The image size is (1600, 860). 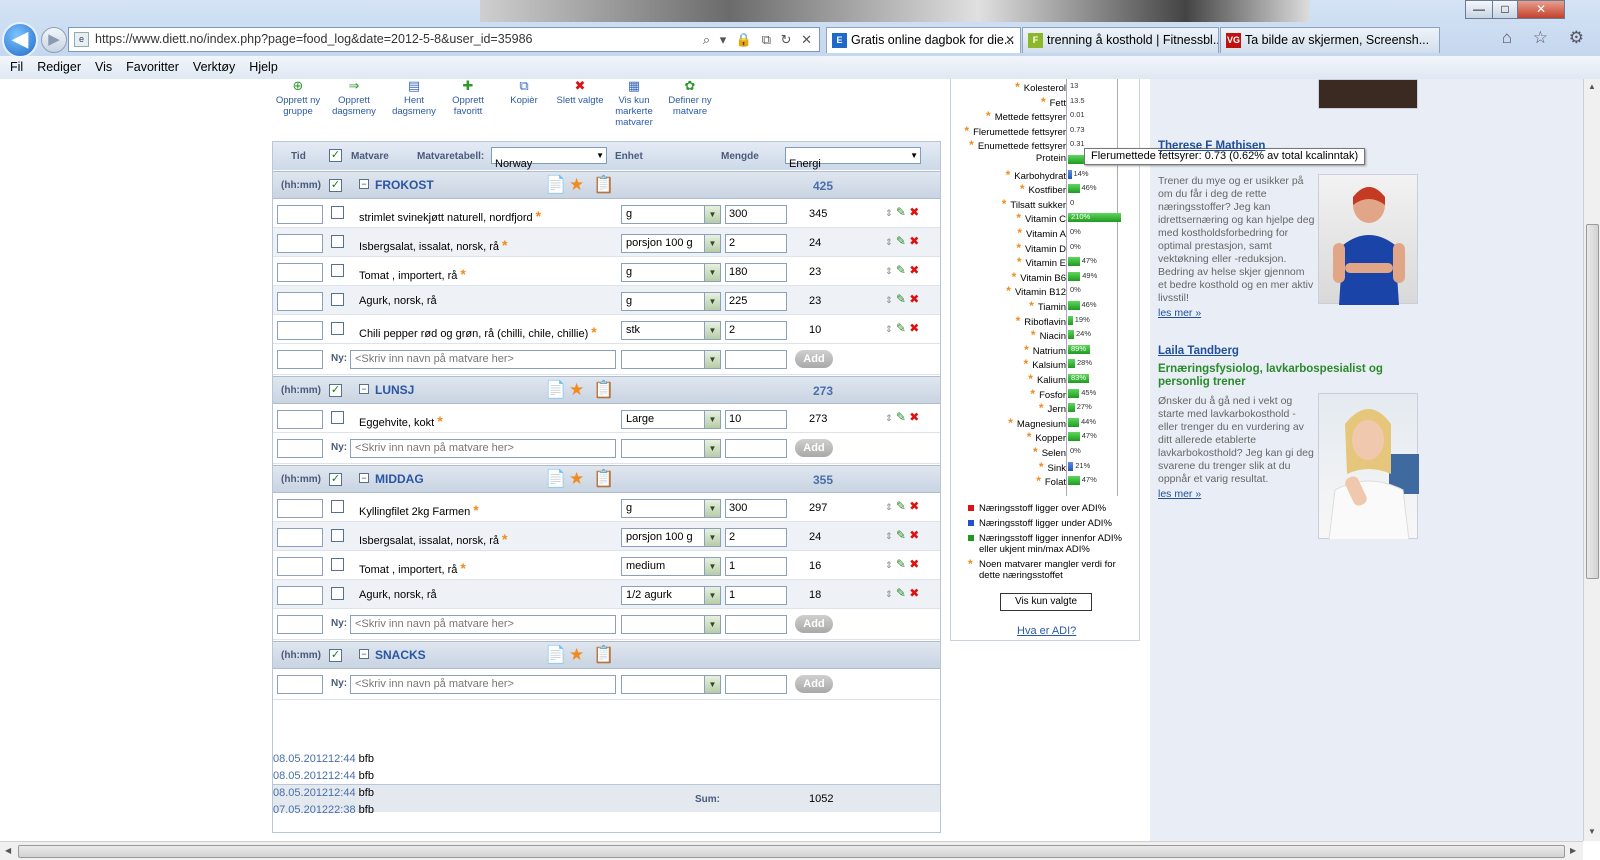 What do you see at coordinates (923, 40) in the screenshot?
I see `browser-tab: E Gratis online dagbok for die... ✕` at bounding box center [923, 40].